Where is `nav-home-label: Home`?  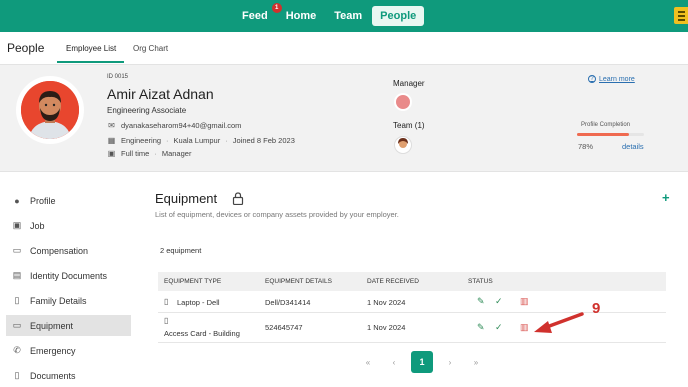 nav-home-label: Home is located at coordinates (301, 16).